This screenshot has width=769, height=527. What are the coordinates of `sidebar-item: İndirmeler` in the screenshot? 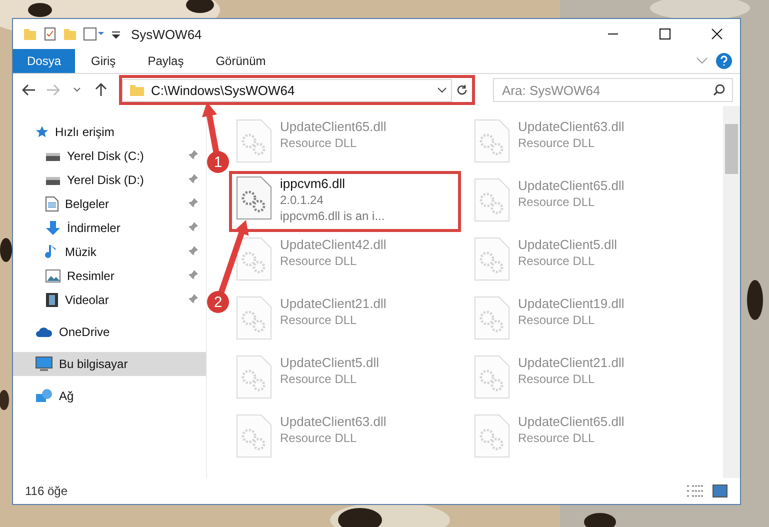 It's located at (109, 228).